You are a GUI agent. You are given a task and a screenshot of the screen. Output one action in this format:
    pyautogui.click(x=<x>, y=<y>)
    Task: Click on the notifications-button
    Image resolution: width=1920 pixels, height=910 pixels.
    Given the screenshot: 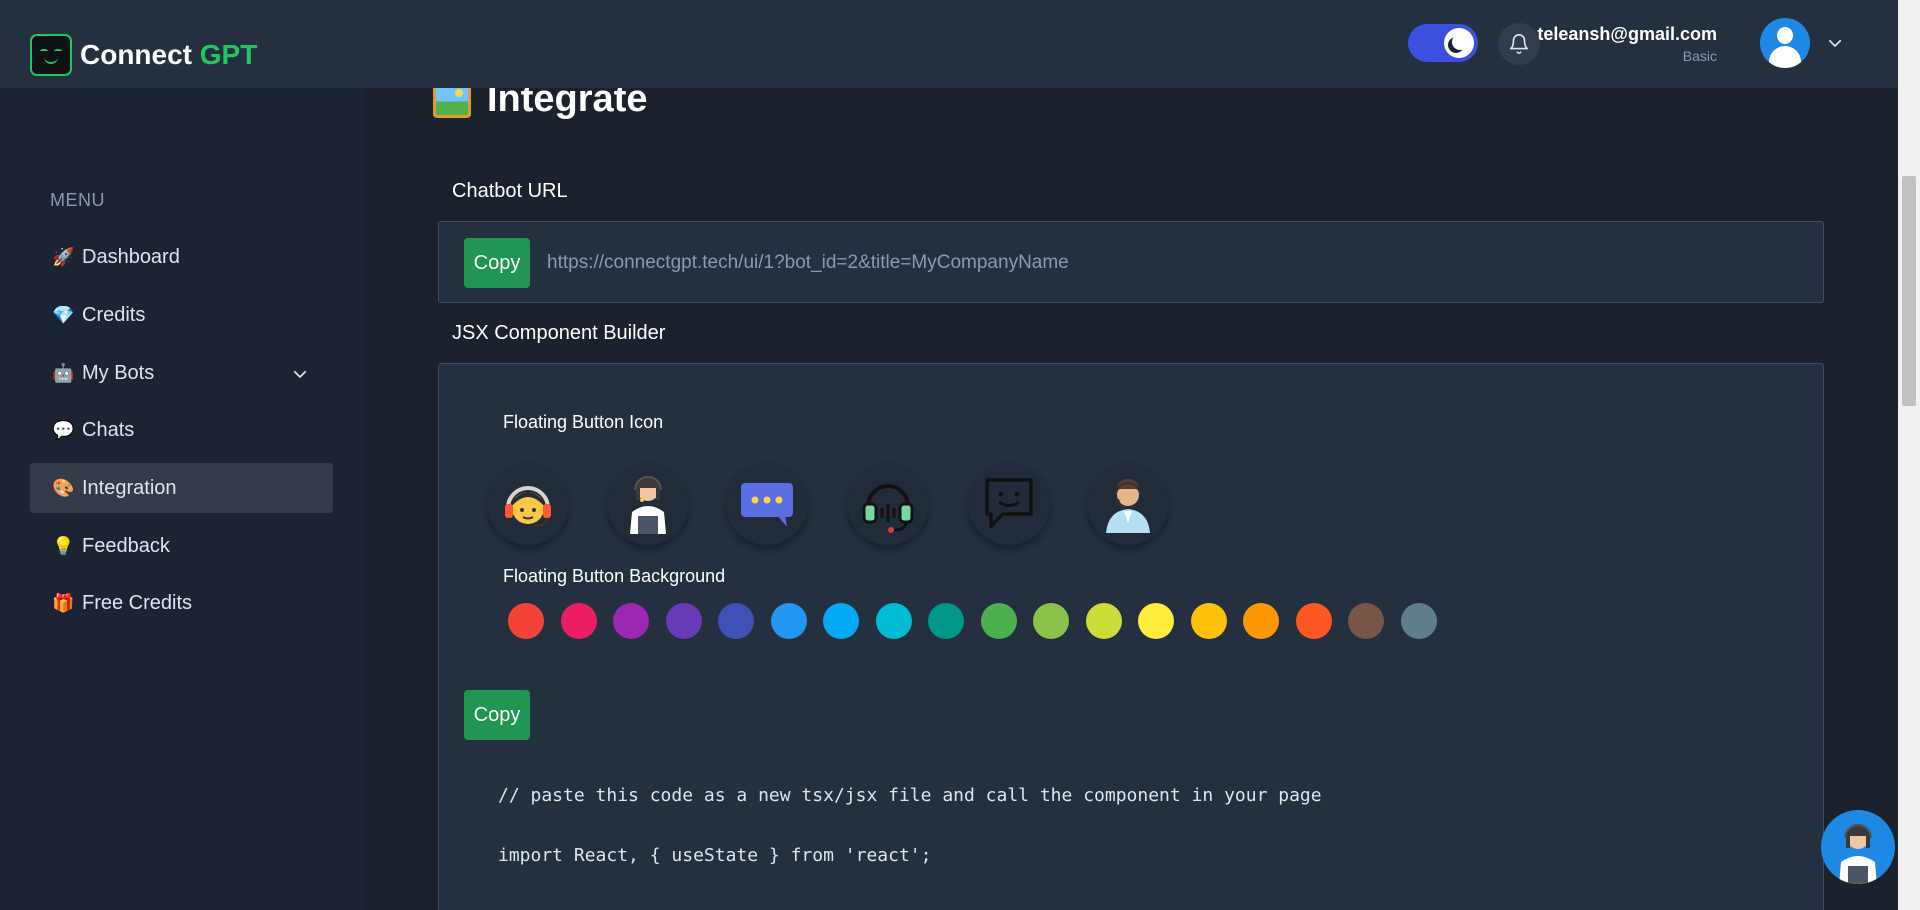 What is the action you would take?
    pyautogui.click(x=1519, y=44)
    